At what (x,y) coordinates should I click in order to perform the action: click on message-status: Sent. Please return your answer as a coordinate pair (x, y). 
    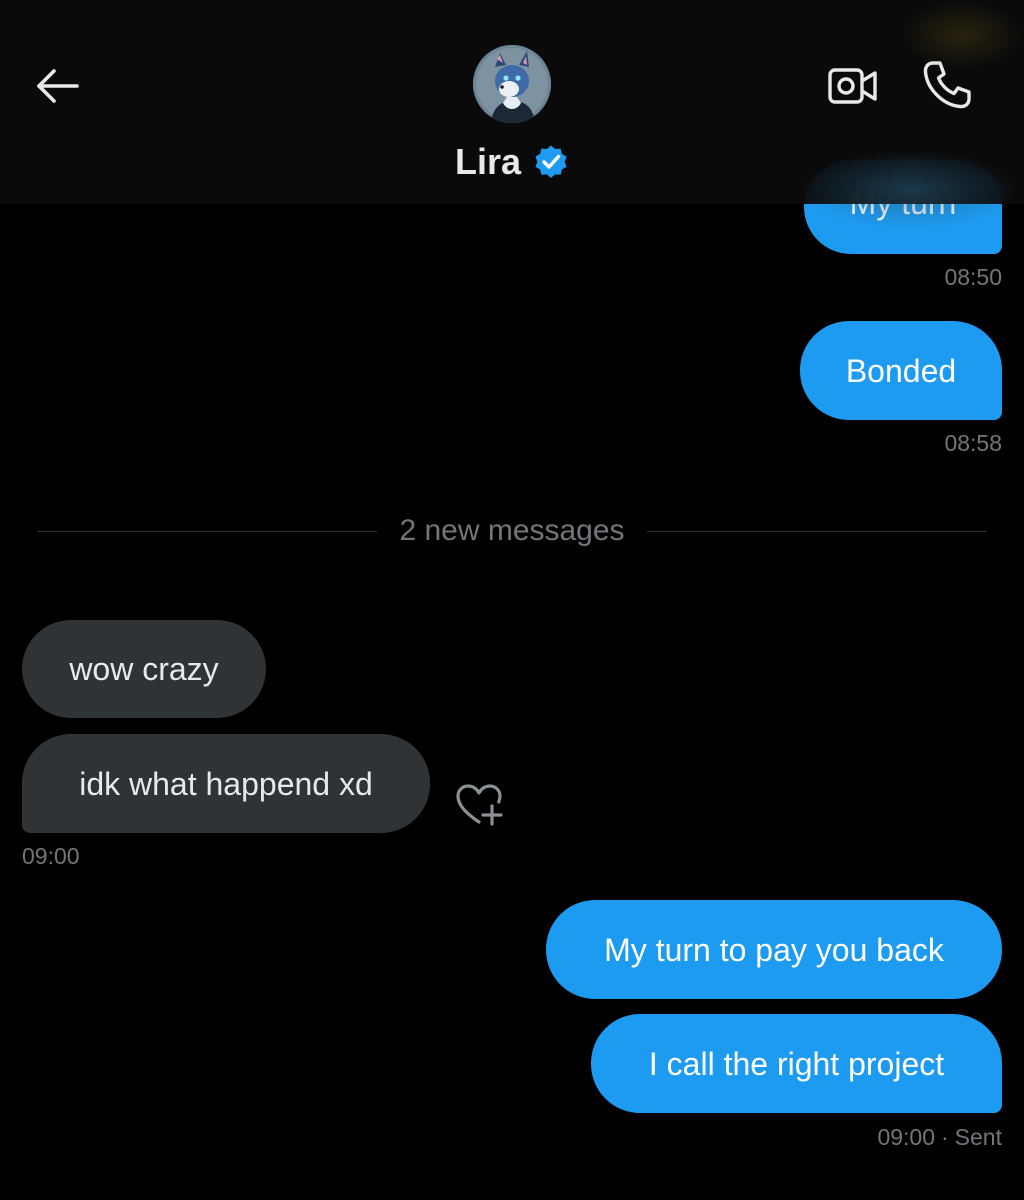
    Looking at the image, I should click on (978, 1137).